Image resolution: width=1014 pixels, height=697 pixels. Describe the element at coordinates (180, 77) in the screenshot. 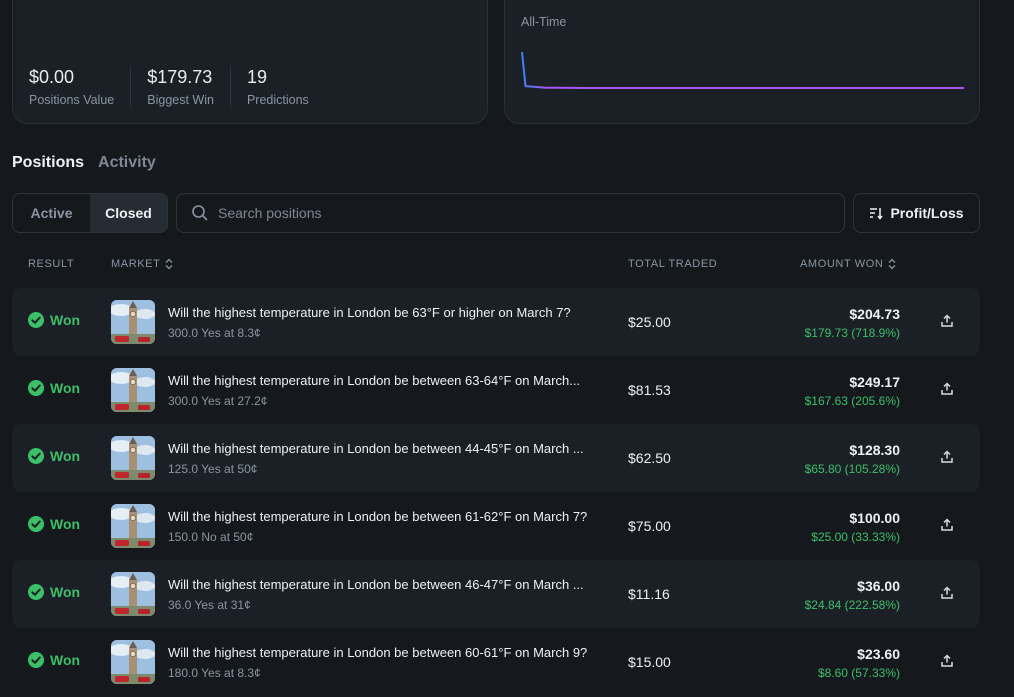

I see `stat-value: $179.73` at that location.